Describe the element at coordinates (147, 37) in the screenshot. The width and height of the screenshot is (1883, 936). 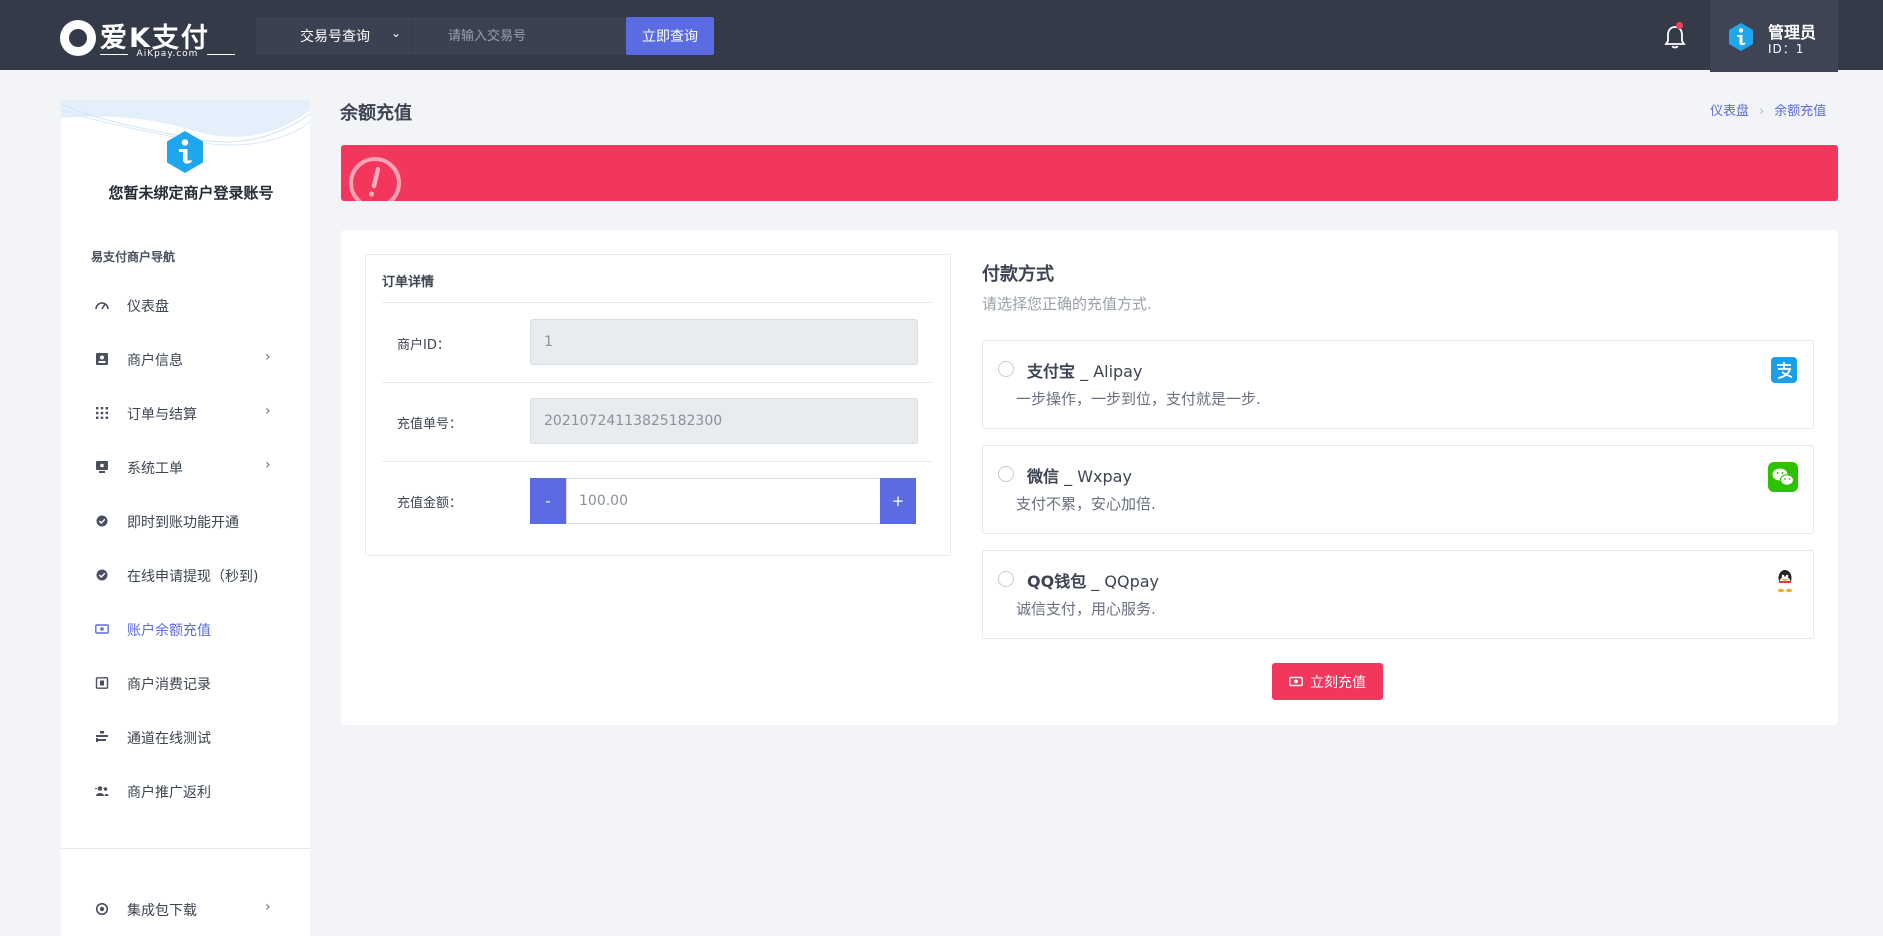
I see `brand-logo: 爱K支付 AiKpay.com` at that location.